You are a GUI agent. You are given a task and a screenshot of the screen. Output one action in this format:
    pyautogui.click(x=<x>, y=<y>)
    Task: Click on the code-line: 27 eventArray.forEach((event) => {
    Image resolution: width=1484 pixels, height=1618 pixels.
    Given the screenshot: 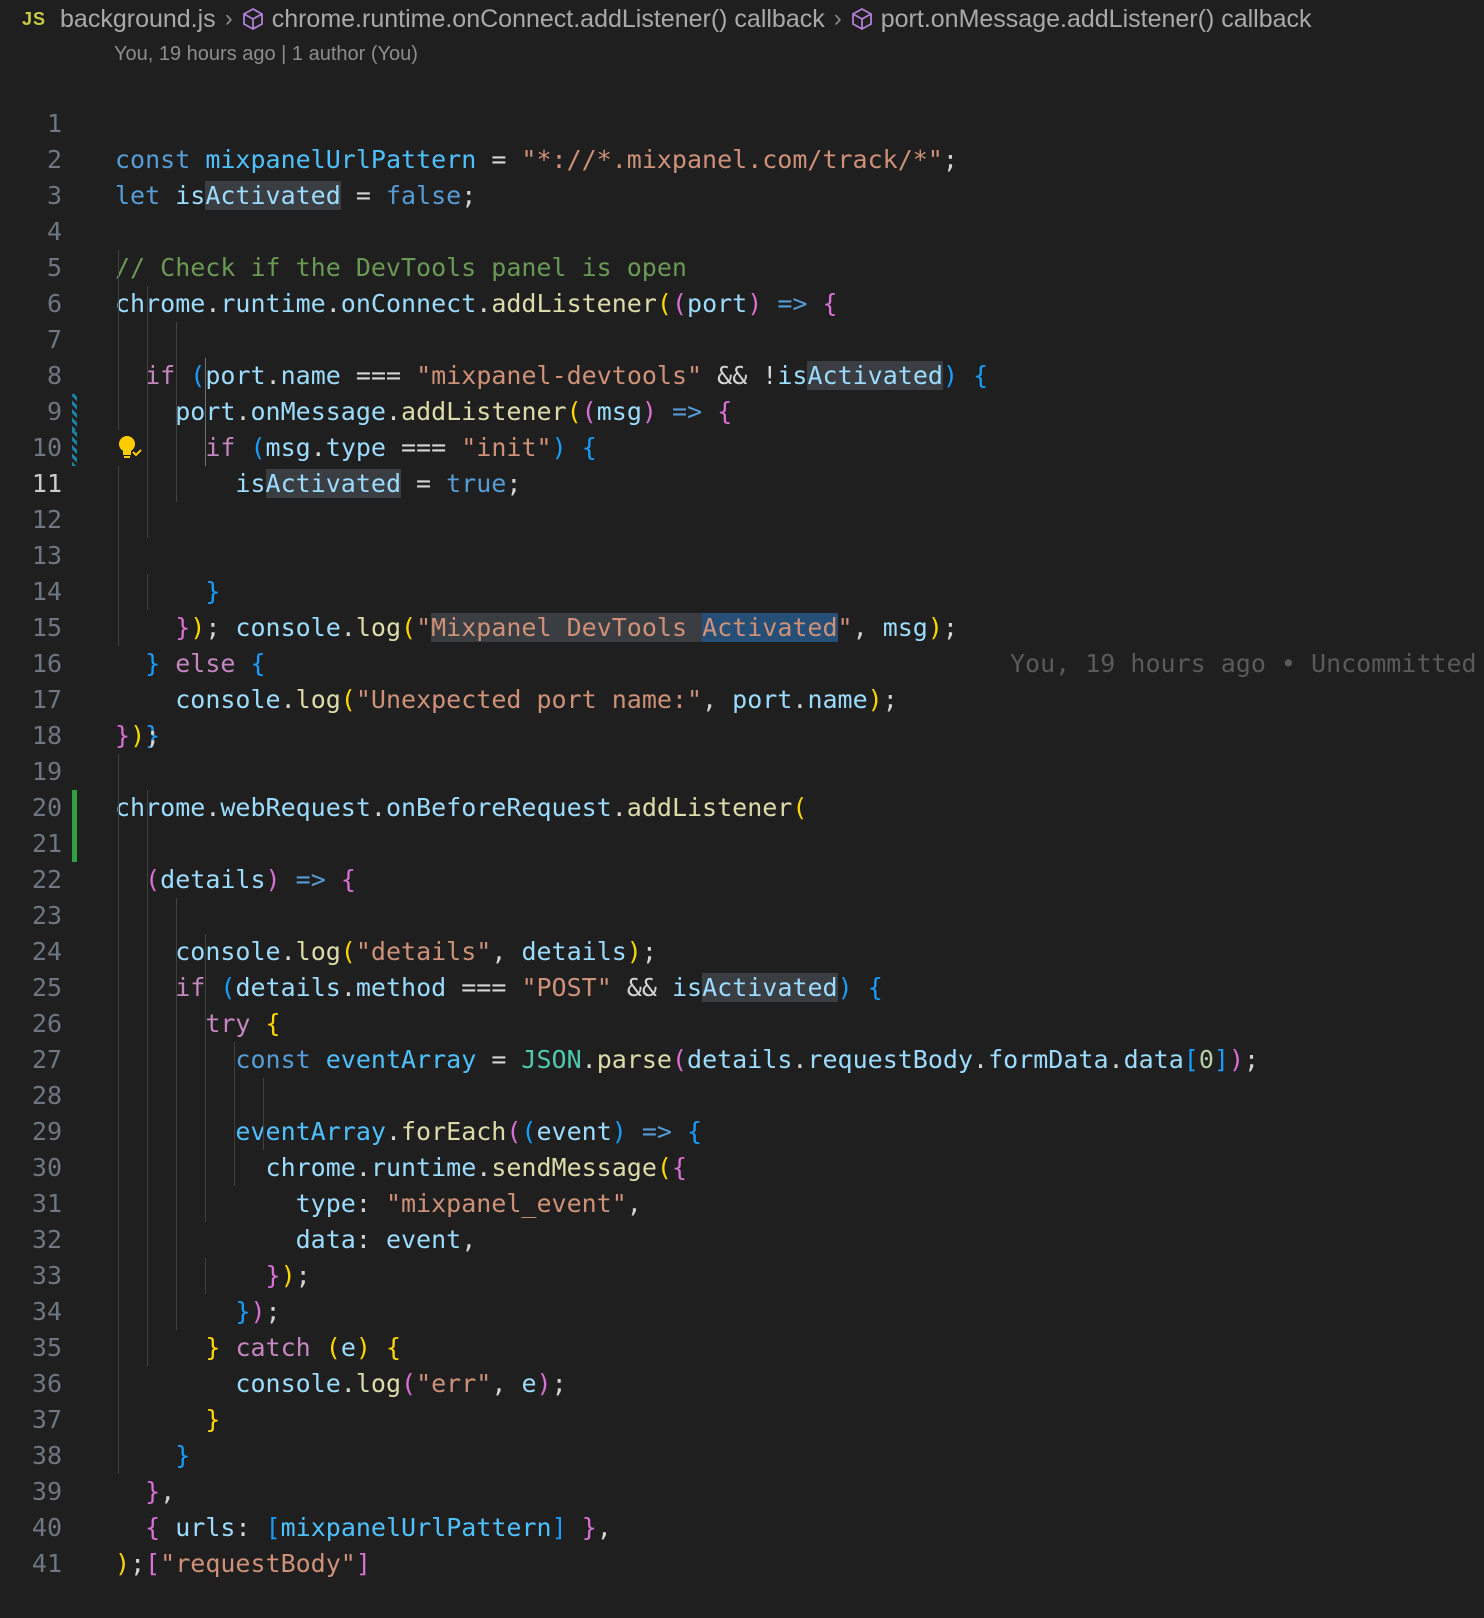 What is the action you would take?
    pyautogui.click(x=742, y=1076)
    